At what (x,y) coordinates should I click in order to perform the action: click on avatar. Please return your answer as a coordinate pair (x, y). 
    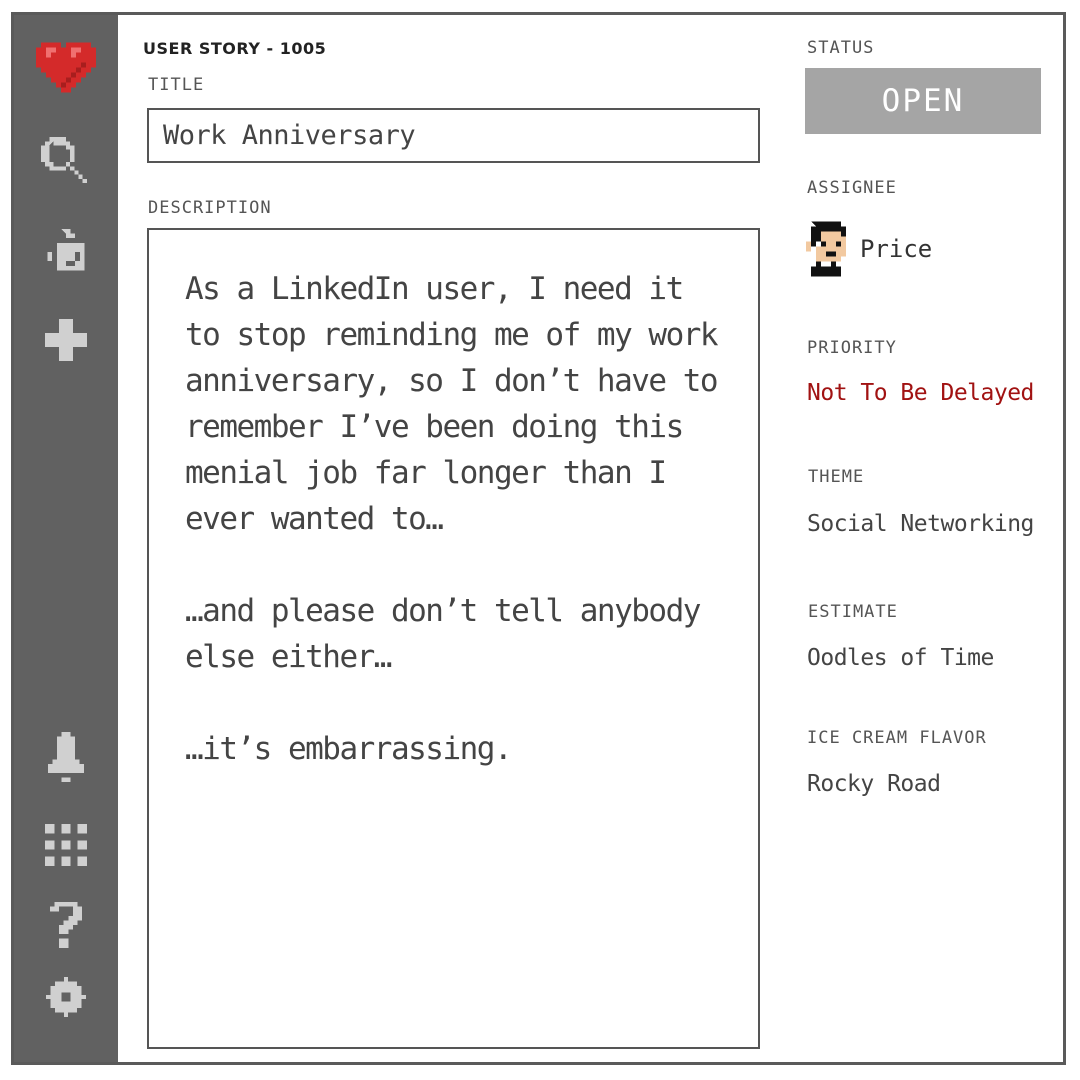
    Looking at the image, I should click on (826, 249).